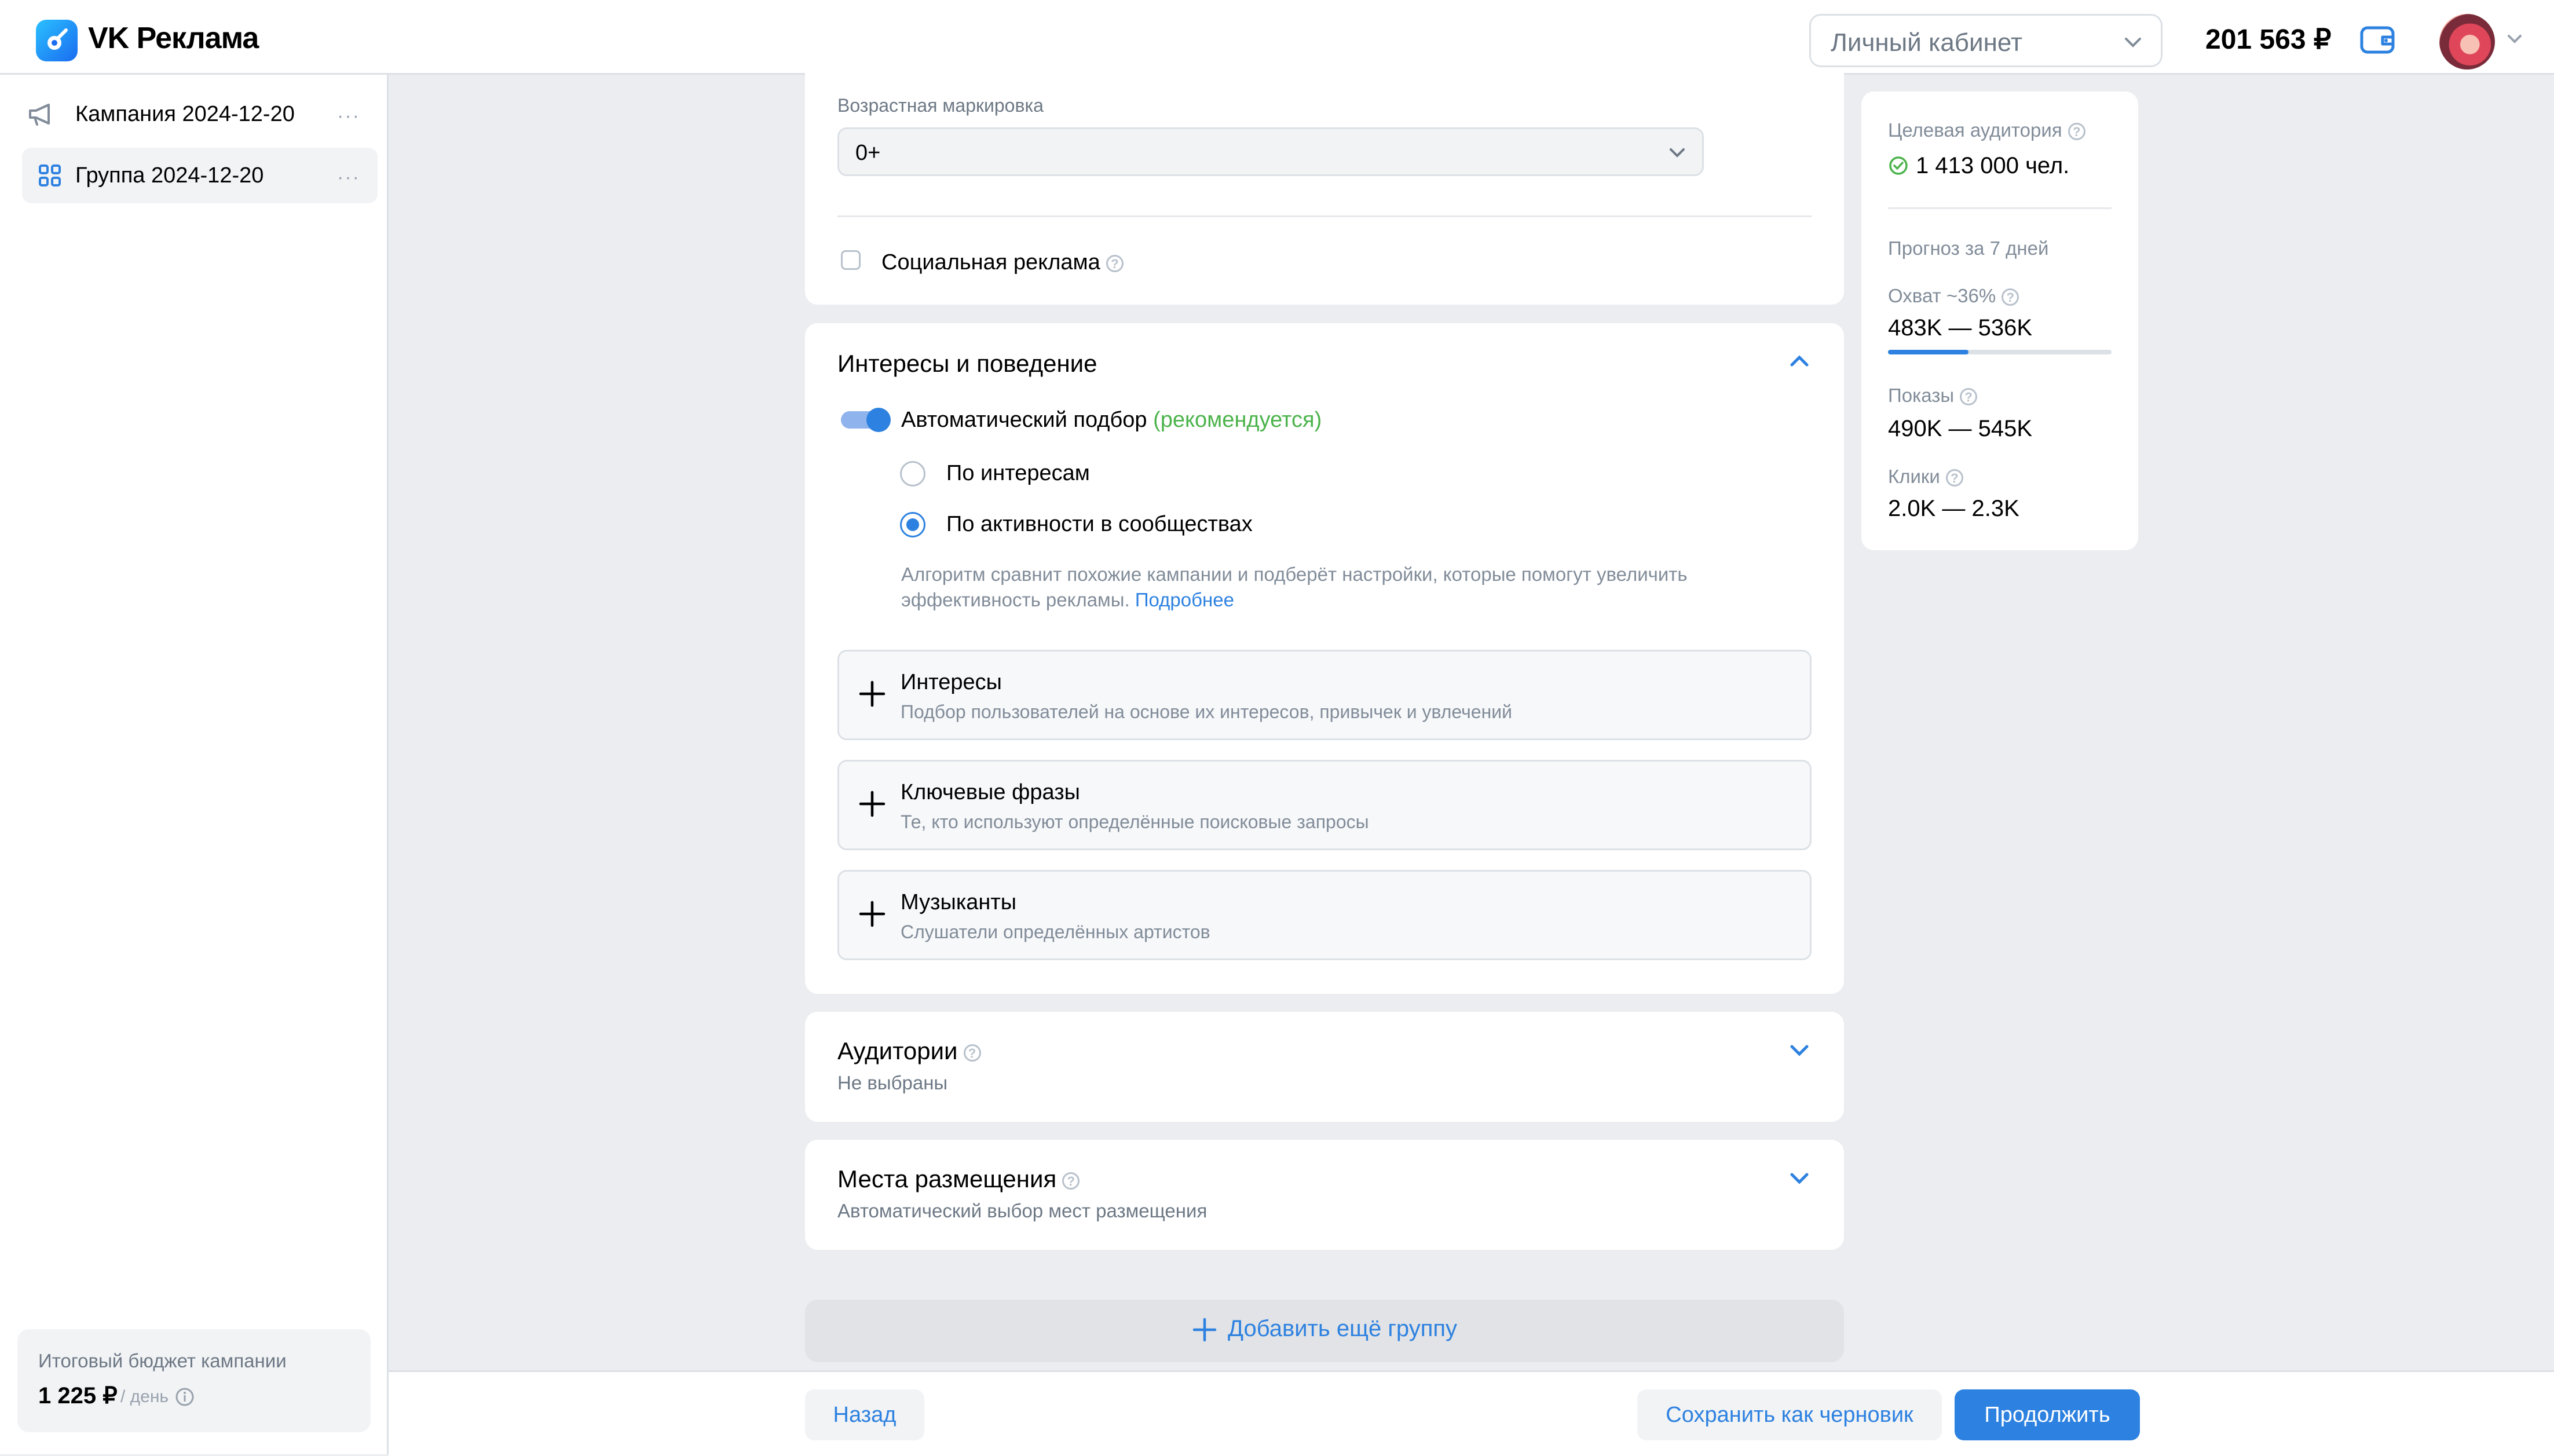 The image size is (2554, 1456). I want to click on age-marking-select: 0+, so click(1271, 152).